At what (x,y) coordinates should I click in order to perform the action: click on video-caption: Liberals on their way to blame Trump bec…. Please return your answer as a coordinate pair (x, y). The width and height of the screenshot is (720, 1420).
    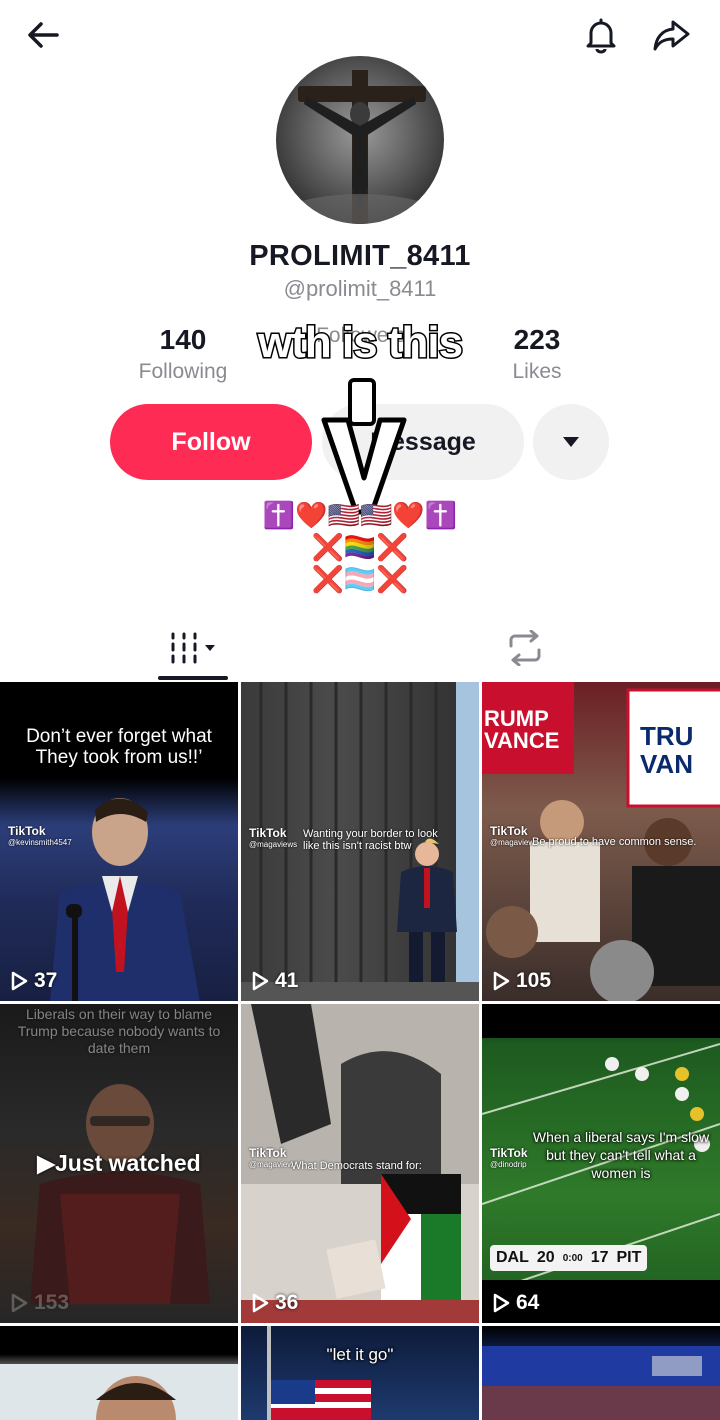
    Looking at the image, I should click on (119, 1031).